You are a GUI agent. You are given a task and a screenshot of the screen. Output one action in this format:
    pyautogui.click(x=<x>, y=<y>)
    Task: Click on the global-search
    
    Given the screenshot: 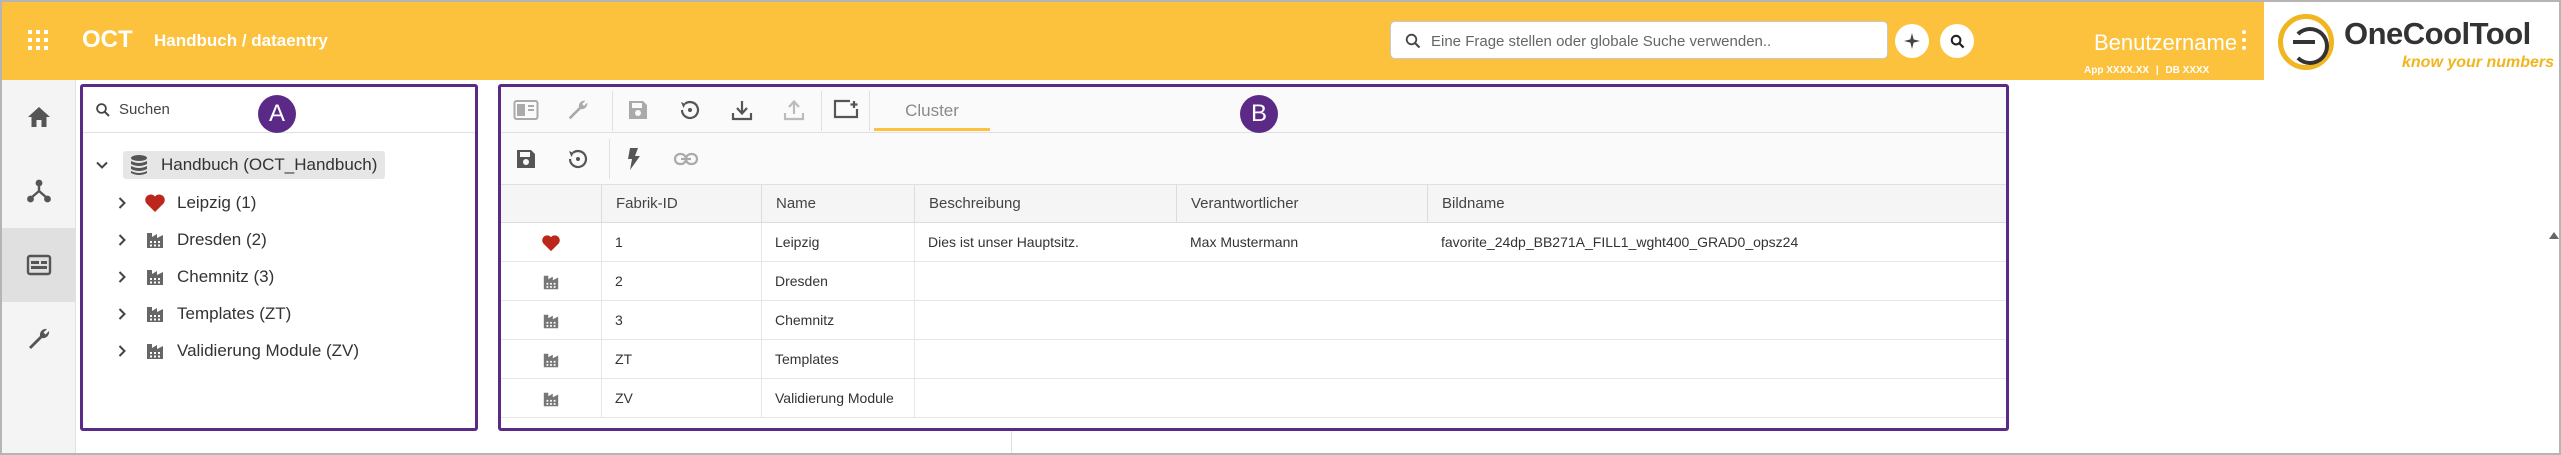 What is the action you would take?
    pyautogui.click(x=1639, y=40)
    